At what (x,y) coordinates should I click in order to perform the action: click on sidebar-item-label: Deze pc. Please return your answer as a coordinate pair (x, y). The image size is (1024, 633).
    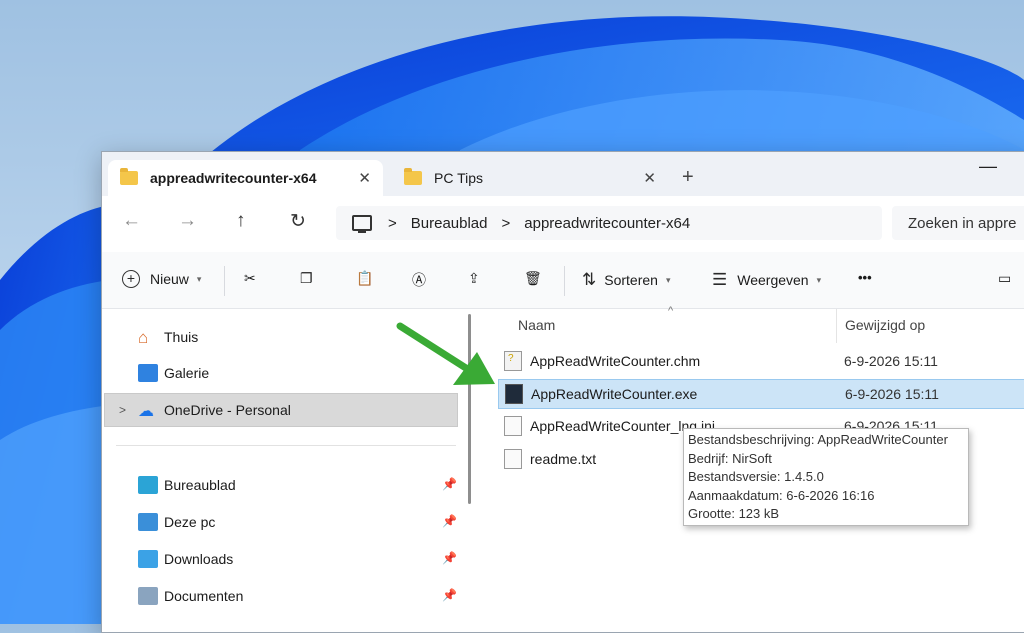
    Looking at the image, I should click on (190, 522).